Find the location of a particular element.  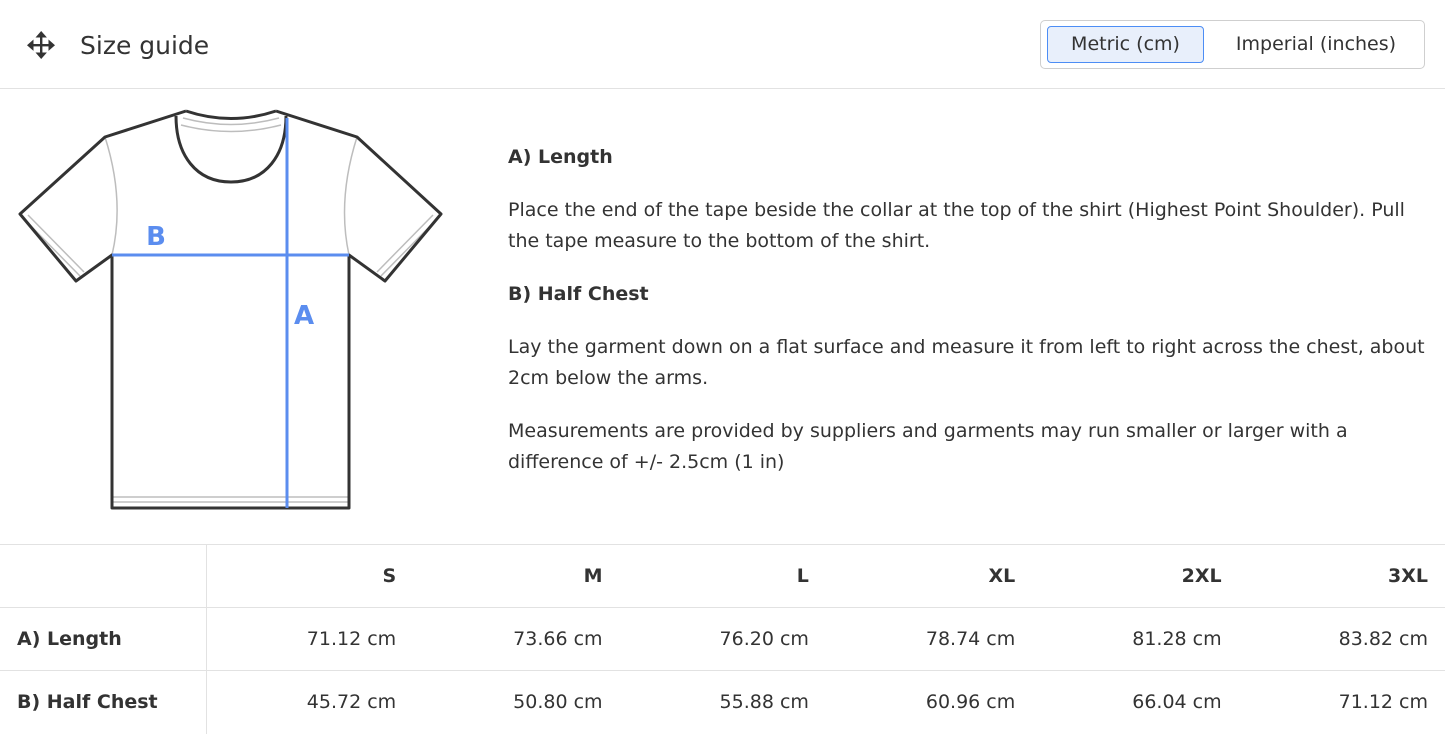

measurement-cell: 76.20 cm is located at coordinates (722, 639).